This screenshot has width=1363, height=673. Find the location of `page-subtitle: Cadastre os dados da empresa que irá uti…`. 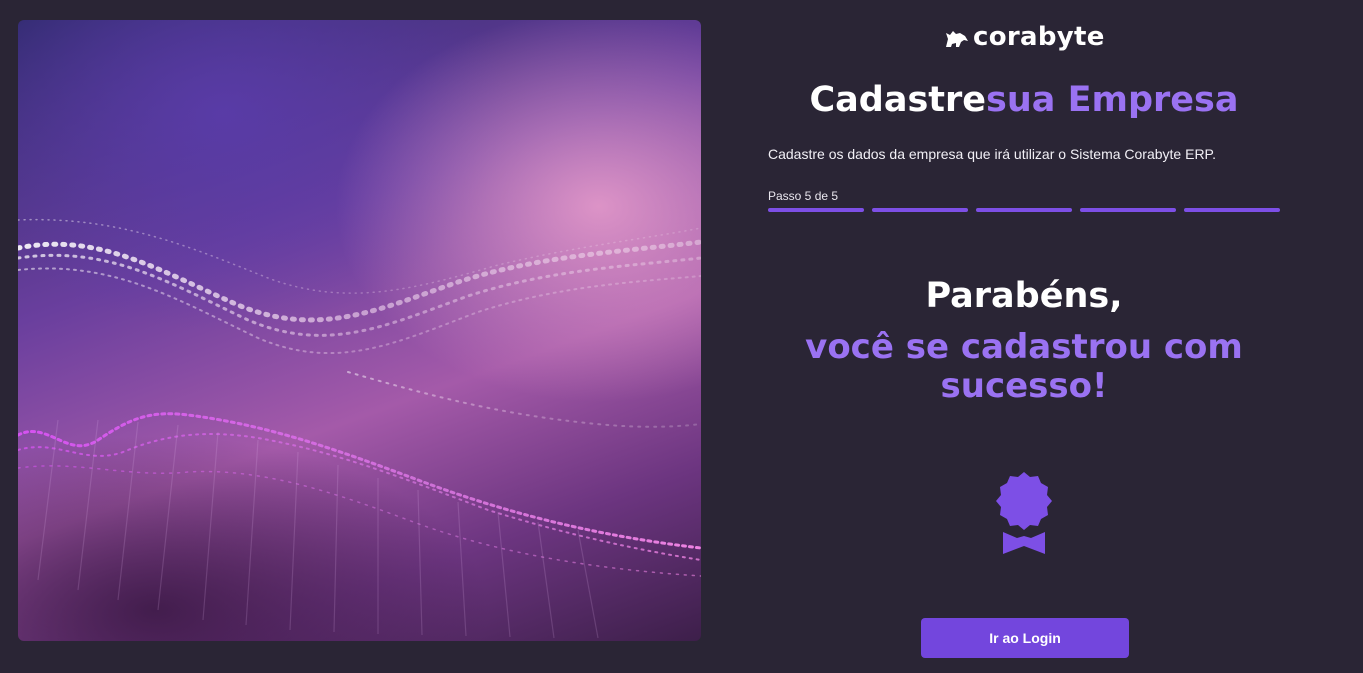

page-subtitle: Cadastre os dados da empresa que irá uti… is located at coordinates (992, 154).